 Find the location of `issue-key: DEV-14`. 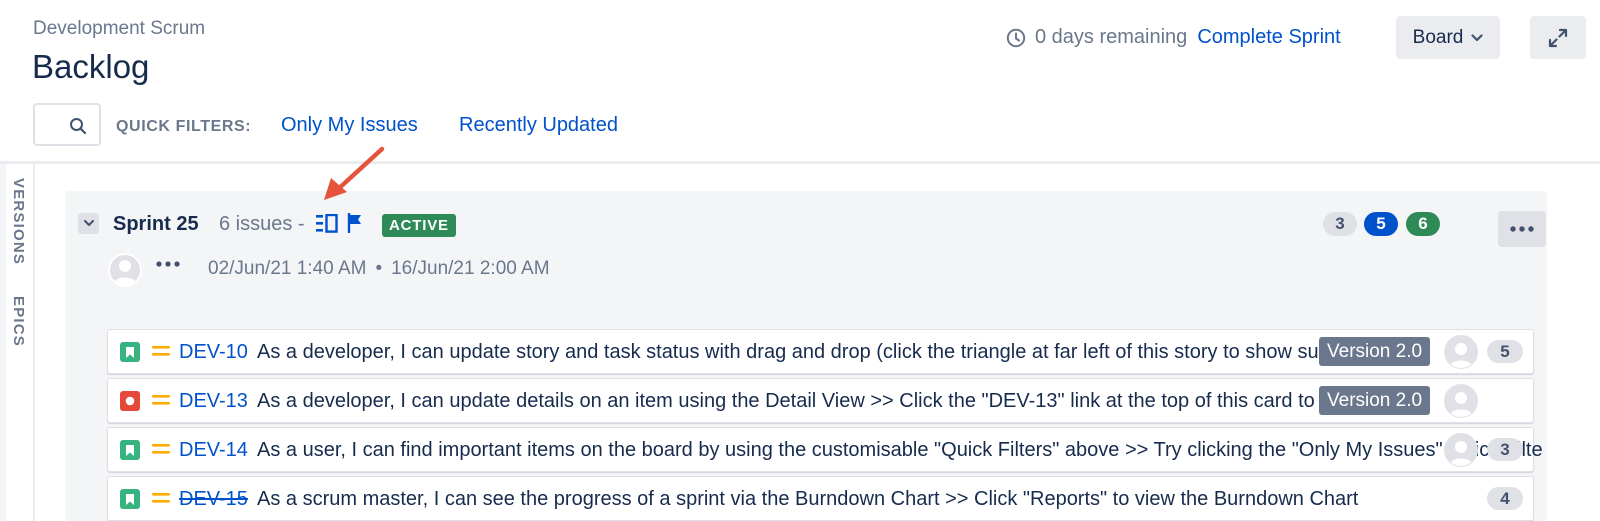

issue-key: DEV-14 is located at coordinates (213, 450).